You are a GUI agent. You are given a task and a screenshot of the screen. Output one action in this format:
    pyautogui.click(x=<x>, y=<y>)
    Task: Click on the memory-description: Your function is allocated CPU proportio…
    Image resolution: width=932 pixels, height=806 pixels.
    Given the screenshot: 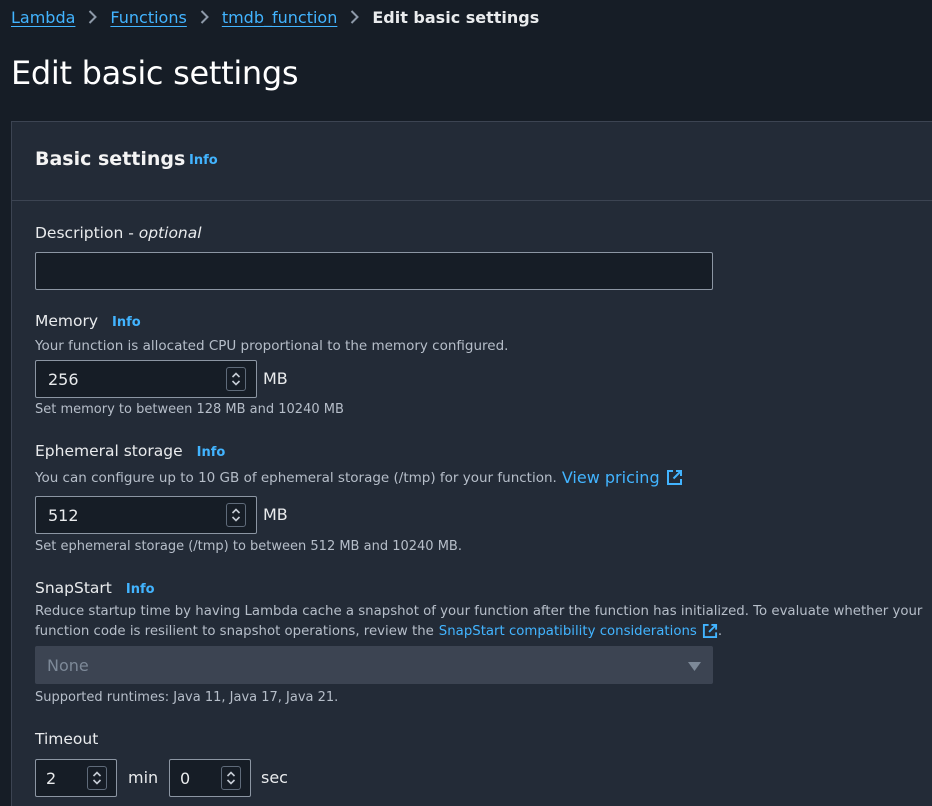 What is the action you would take?
    pyautogui.click(x=272, y=346)
    